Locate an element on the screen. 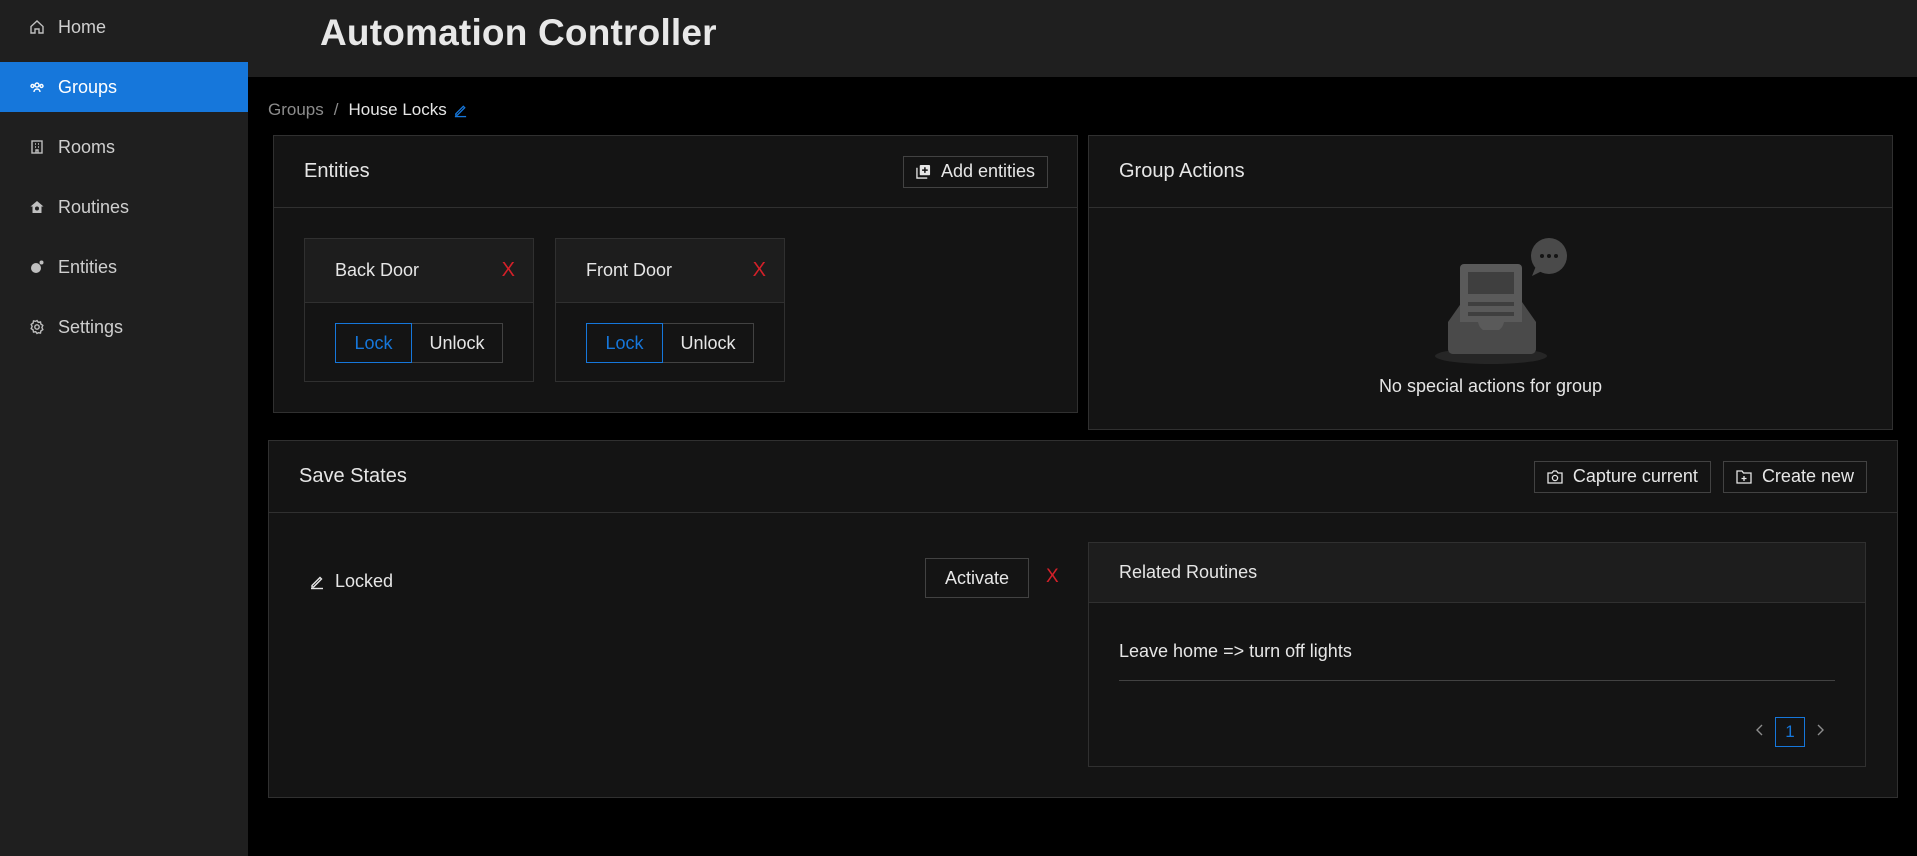  entity-card: Front Door X Lock Unlock is located at coordinates (670, 310).